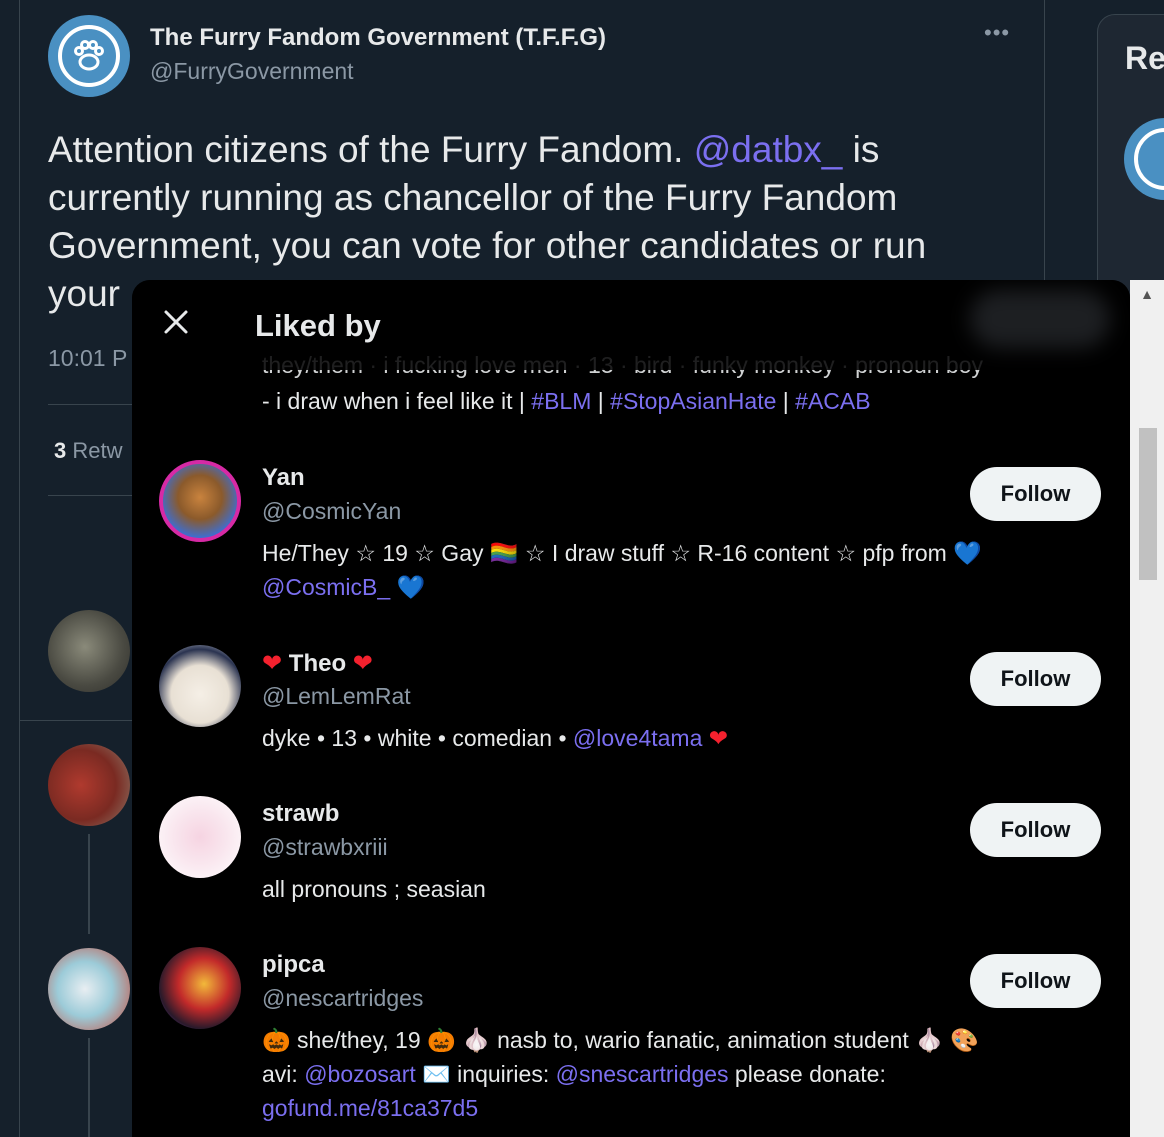 This screenshot has width=1164, height=1137. What do you see at coordinates (1148, 504) in the screenshot?
I see `scroll-thumb` at bounding box center [1148, 504].